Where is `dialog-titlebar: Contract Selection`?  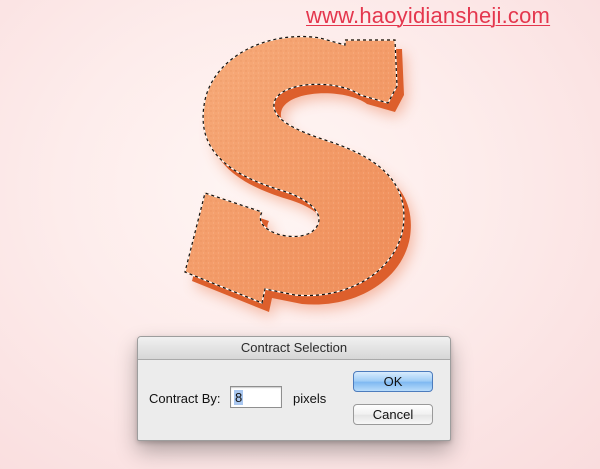 dialog-titlebar: Contract Selection is located at coordinates (294, 348).